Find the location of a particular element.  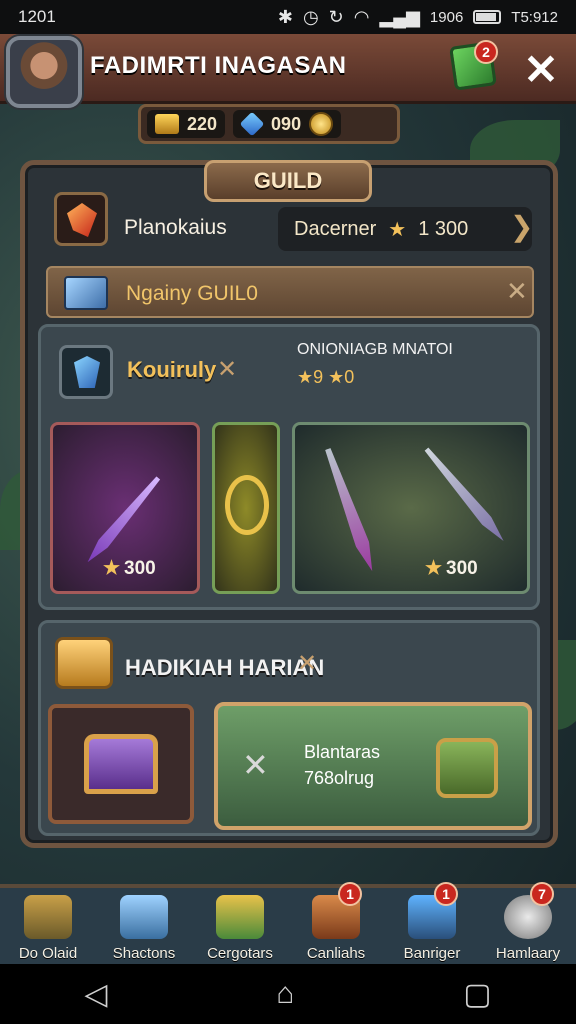

status-percent: 1906 is located at coordinates (446, 17).